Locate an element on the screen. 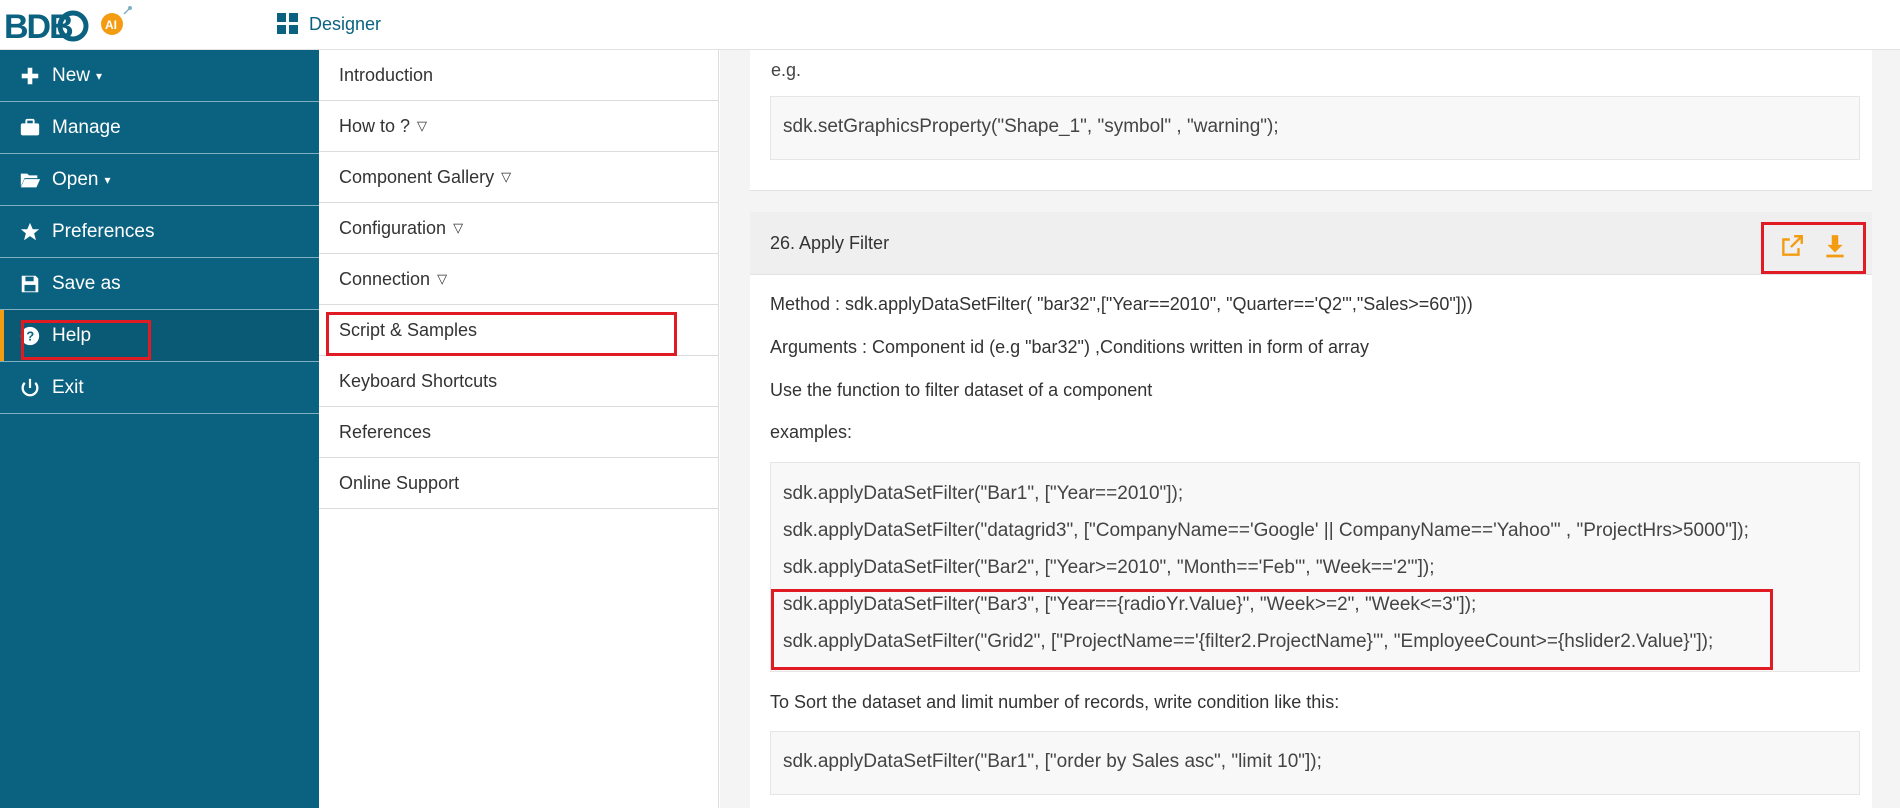 Image resolution: width=1900 pixels, height=808 pixels. sidebar-item-label: Manage is located at coordinates (86, 127).